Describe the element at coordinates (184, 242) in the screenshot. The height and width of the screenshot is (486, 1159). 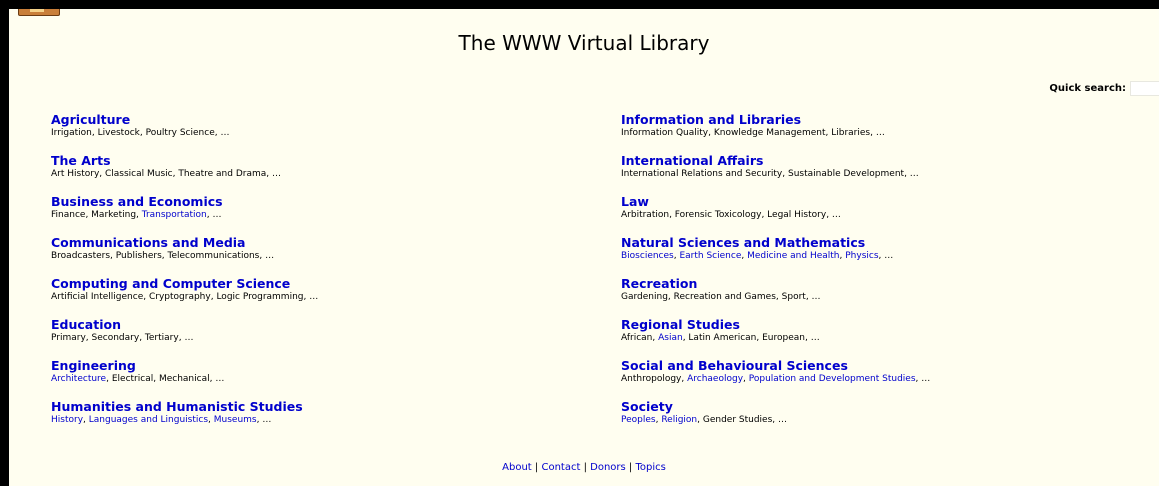
I see `category-link: Communications and Media` at that location.